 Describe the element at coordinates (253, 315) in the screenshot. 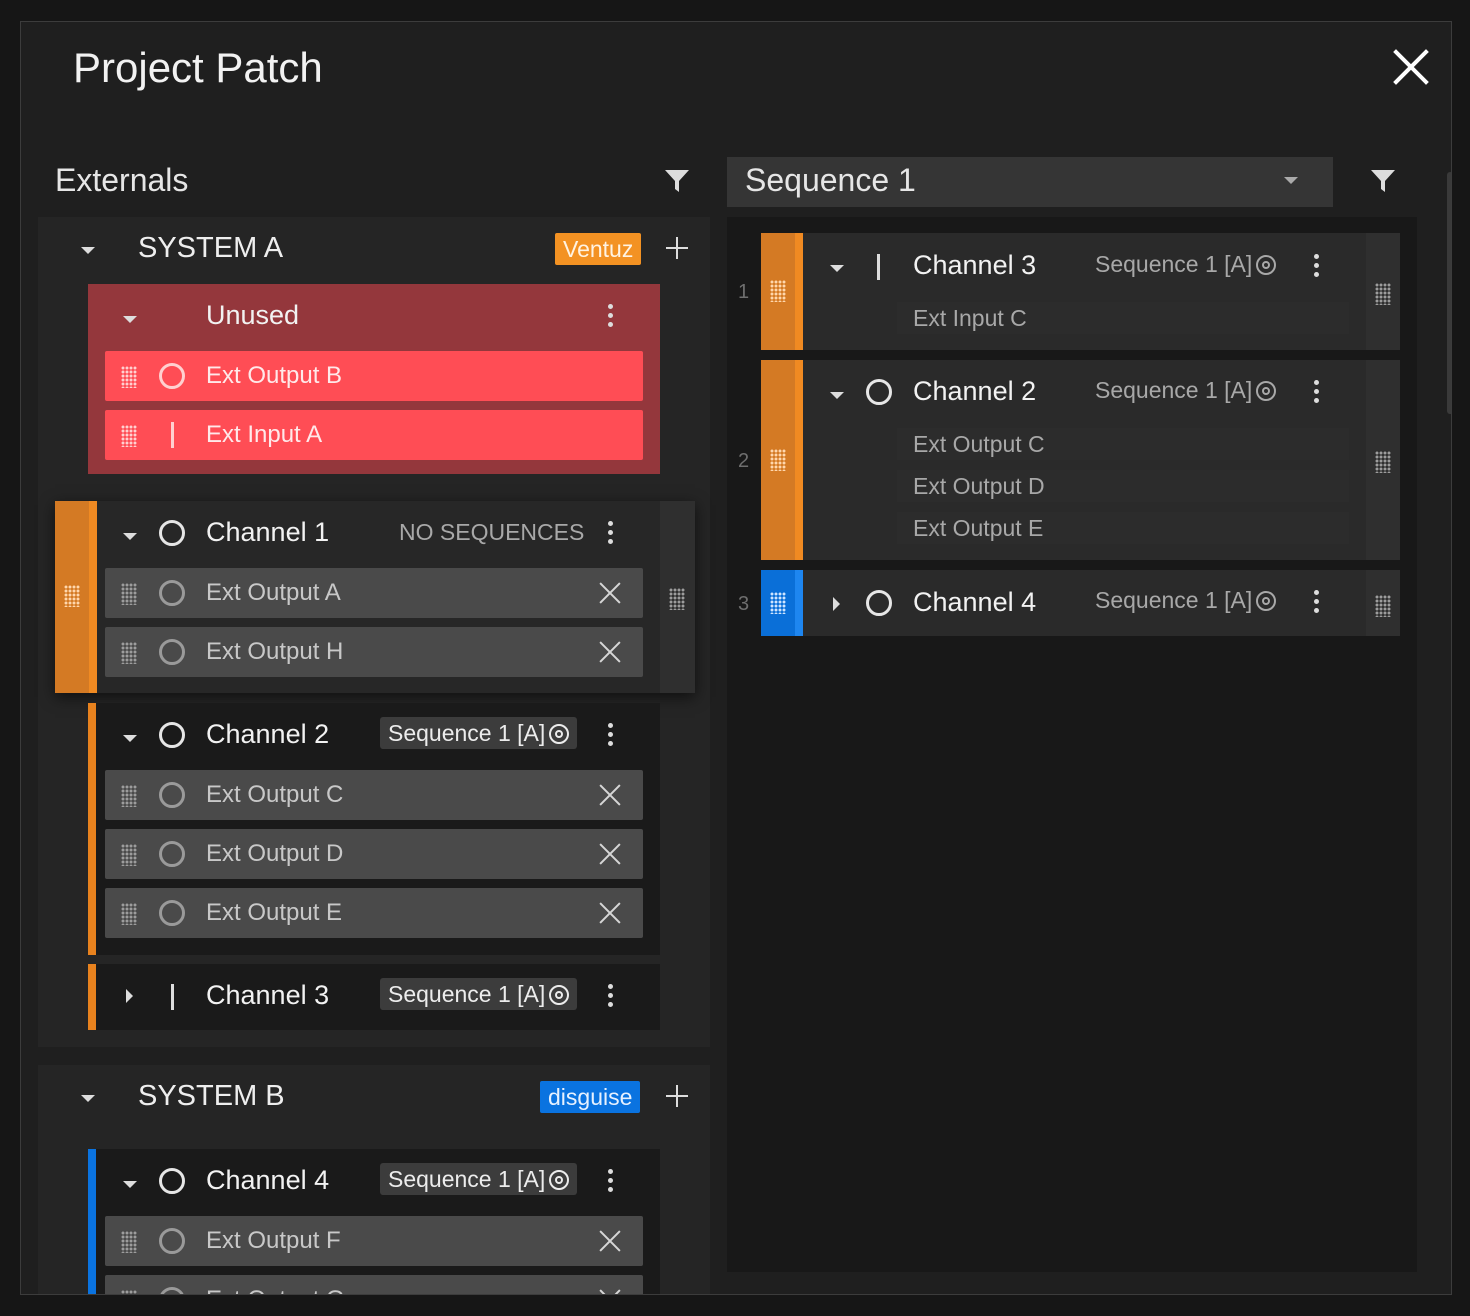

I see `unused-label: Unused` at that location.